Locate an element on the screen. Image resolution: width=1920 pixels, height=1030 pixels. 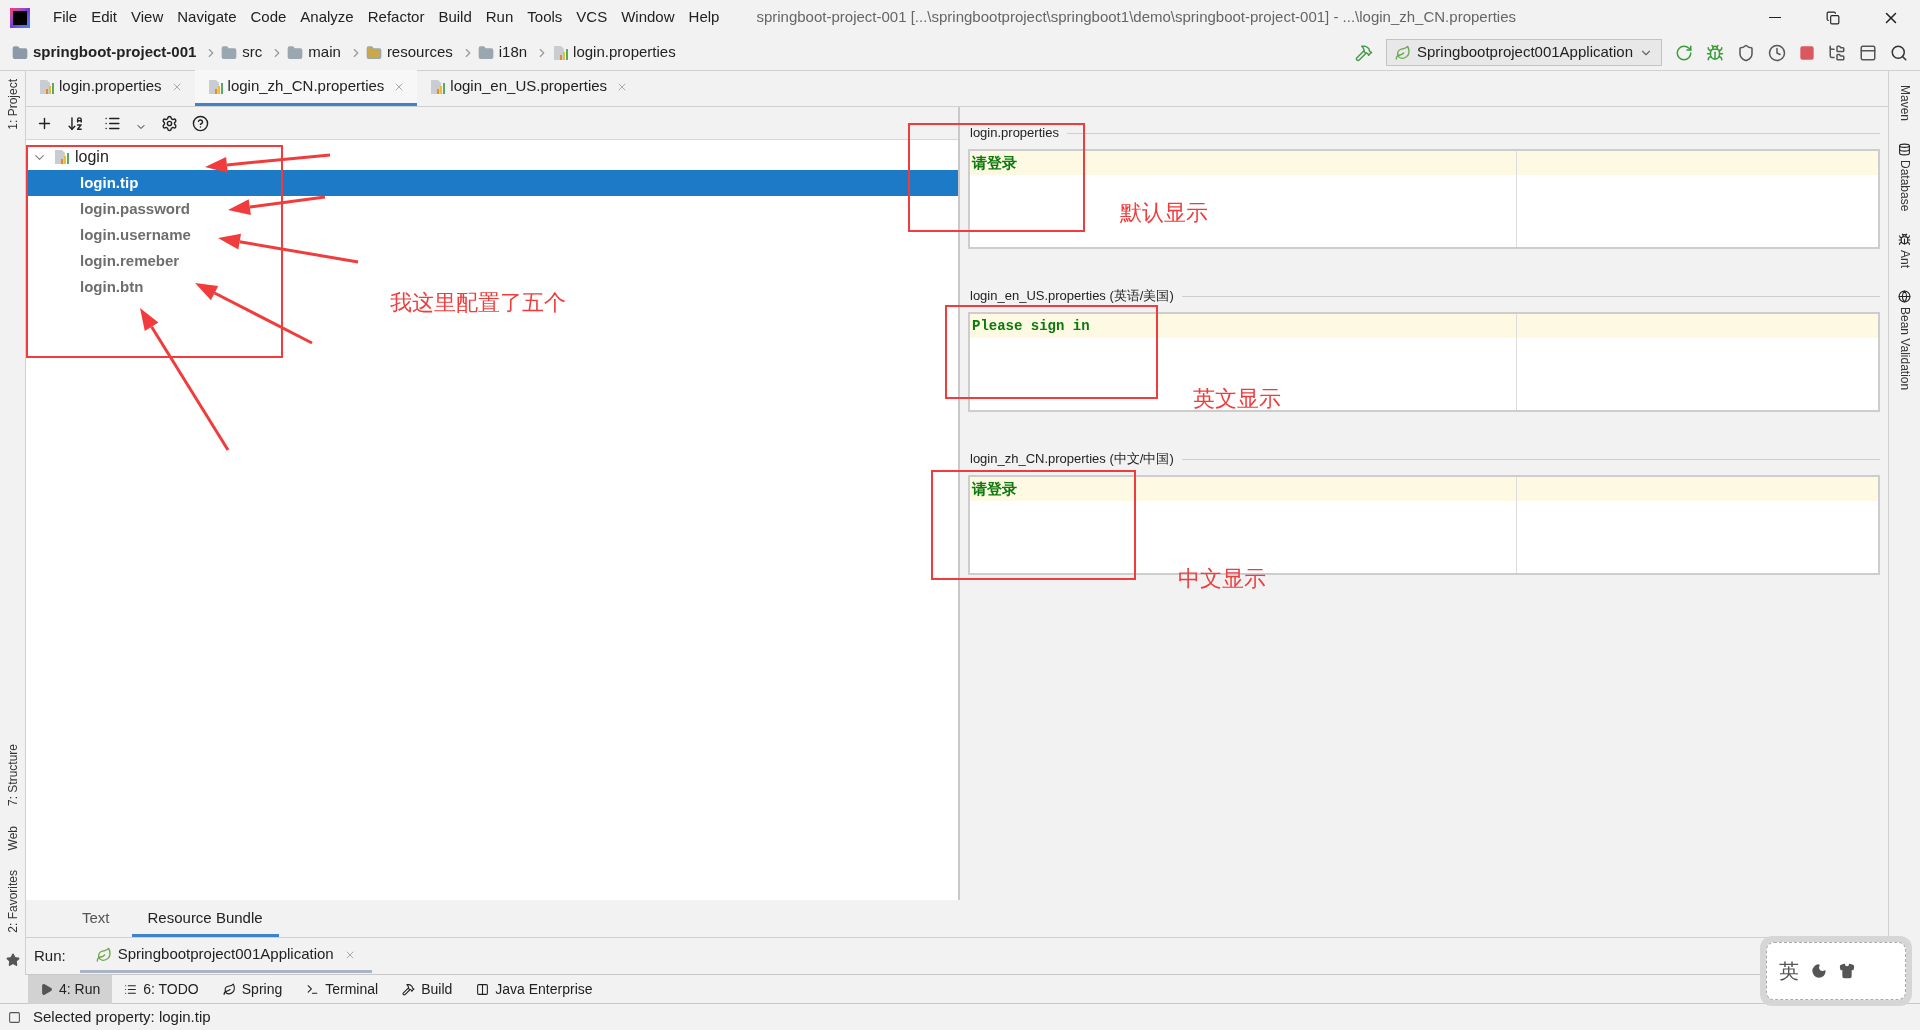
tool-window-label: 7: Structure is located at coordinates (12, 774).